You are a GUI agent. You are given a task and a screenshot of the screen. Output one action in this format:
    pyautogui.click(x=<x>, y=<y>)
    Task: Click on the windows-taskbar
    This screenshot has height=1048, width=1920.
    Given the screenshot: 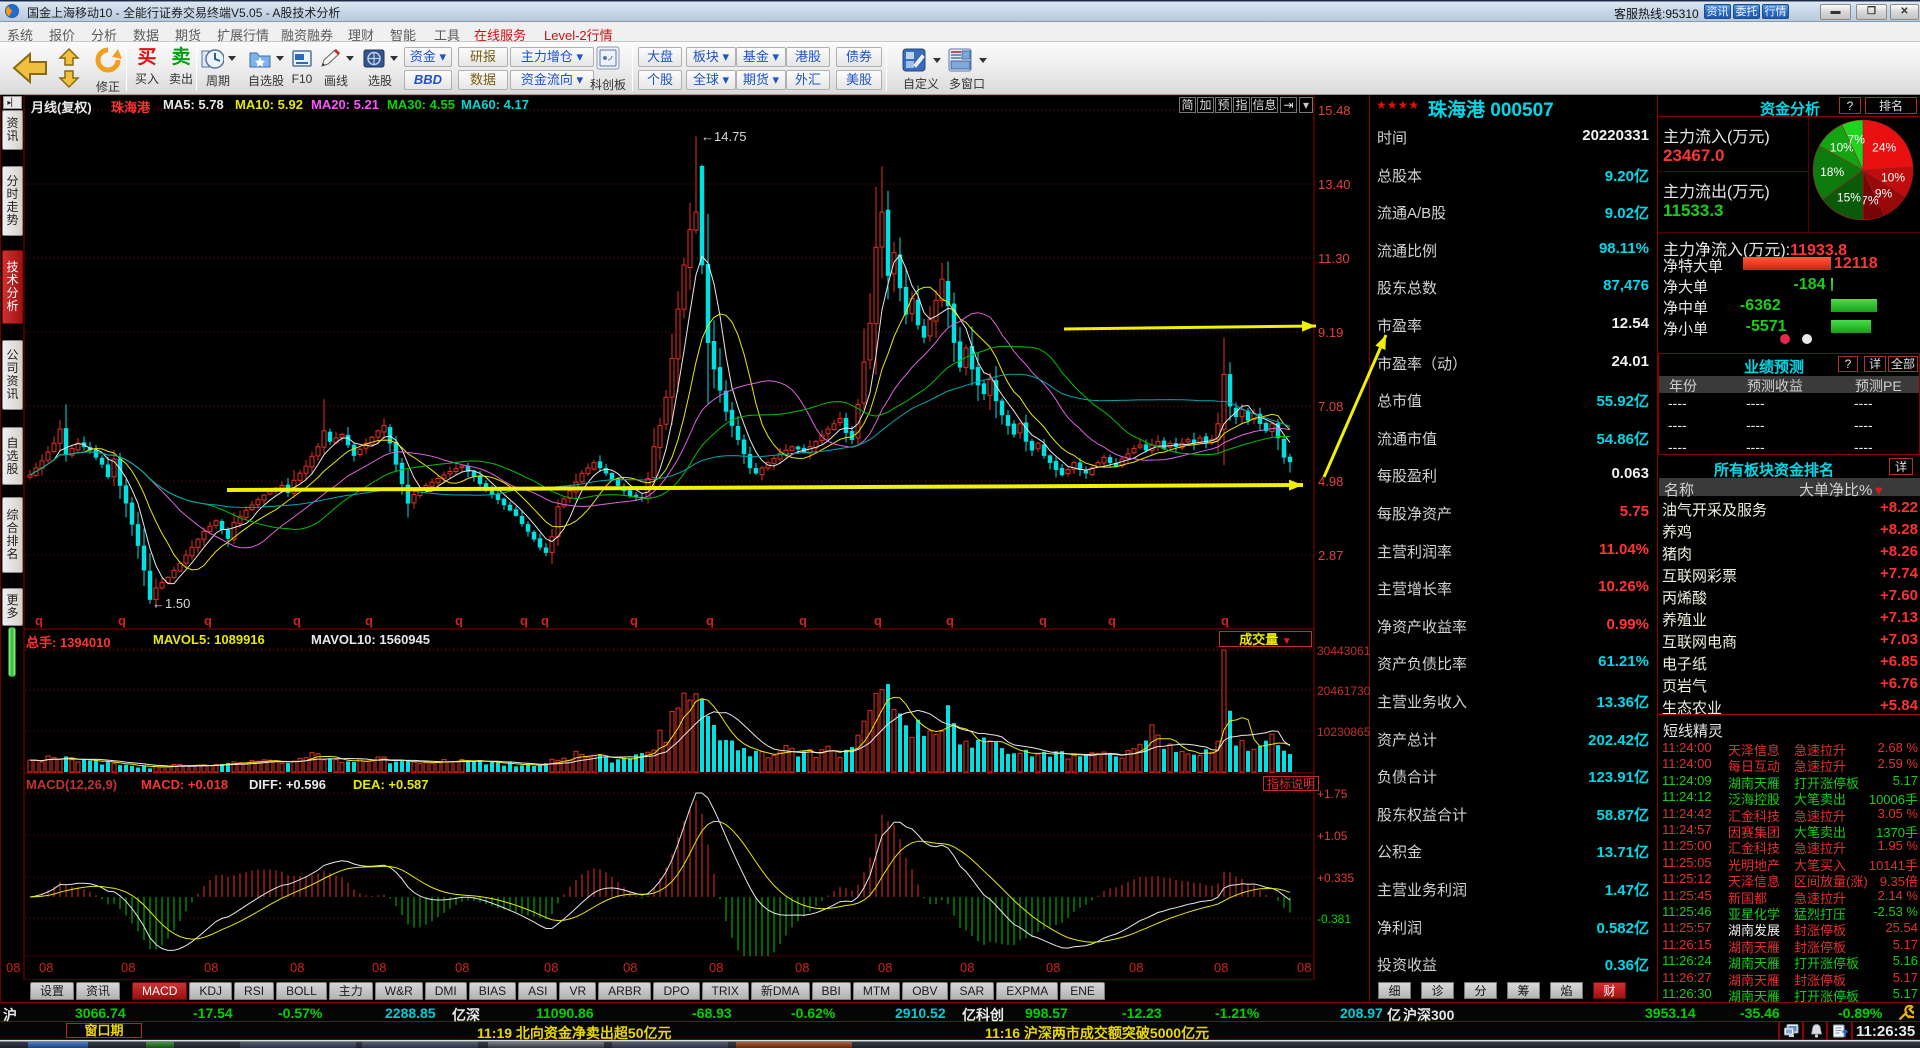 What is the action you would take?
    pyautogui.click(x=960, y=1044)
    